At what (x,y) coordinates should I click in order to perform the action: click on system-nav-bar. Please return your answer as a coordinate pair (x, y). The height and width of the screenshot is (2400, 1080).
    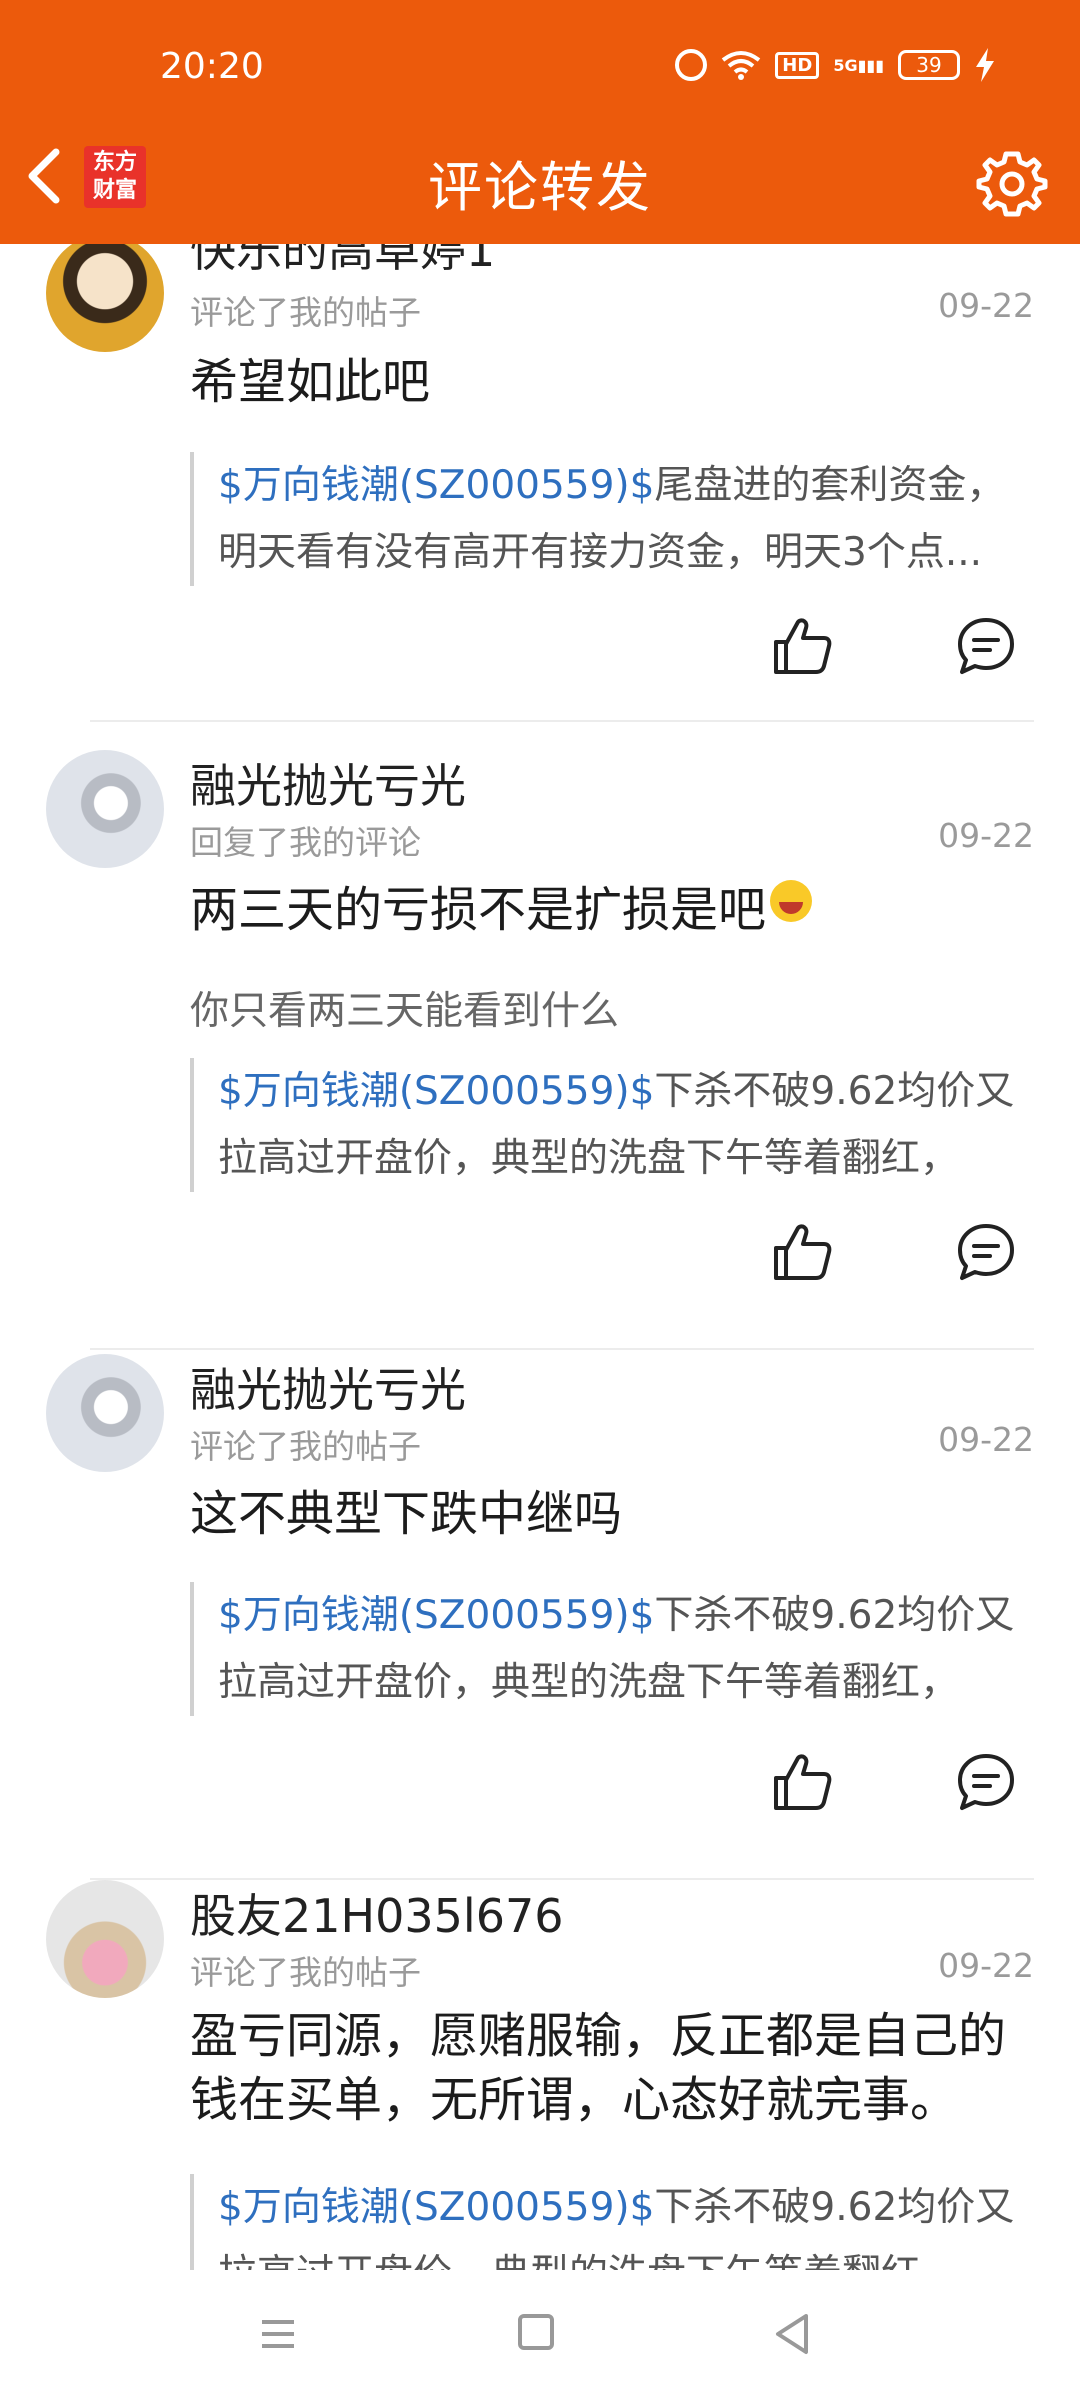
    Looking at the image, I should click on (540, 2335).